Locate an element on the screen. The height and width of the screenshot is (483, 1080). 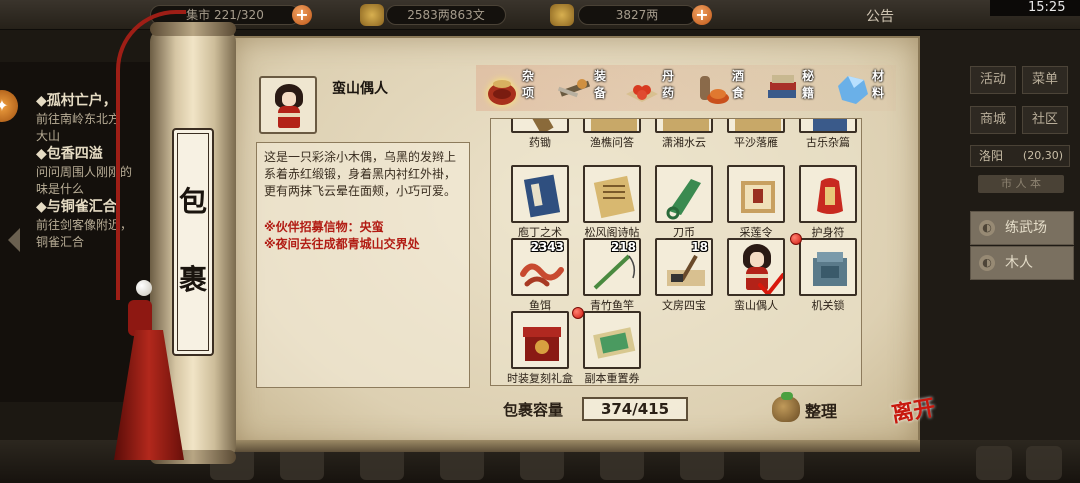
inventory-item: 松风阁诗帖 is located at coordinates (612, 202).